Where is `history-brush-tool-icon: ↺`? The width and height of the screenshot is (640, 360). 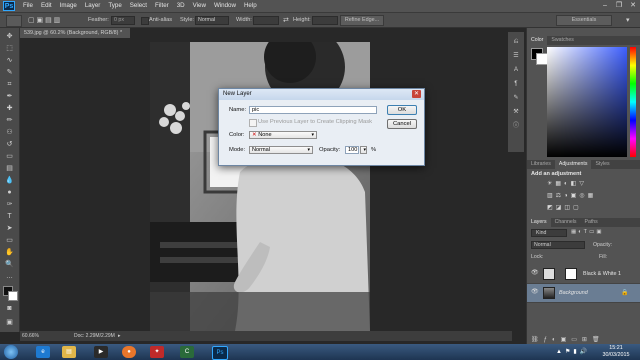 history-brush-tool-icon: ↺ is located at coordinates (9, 145).